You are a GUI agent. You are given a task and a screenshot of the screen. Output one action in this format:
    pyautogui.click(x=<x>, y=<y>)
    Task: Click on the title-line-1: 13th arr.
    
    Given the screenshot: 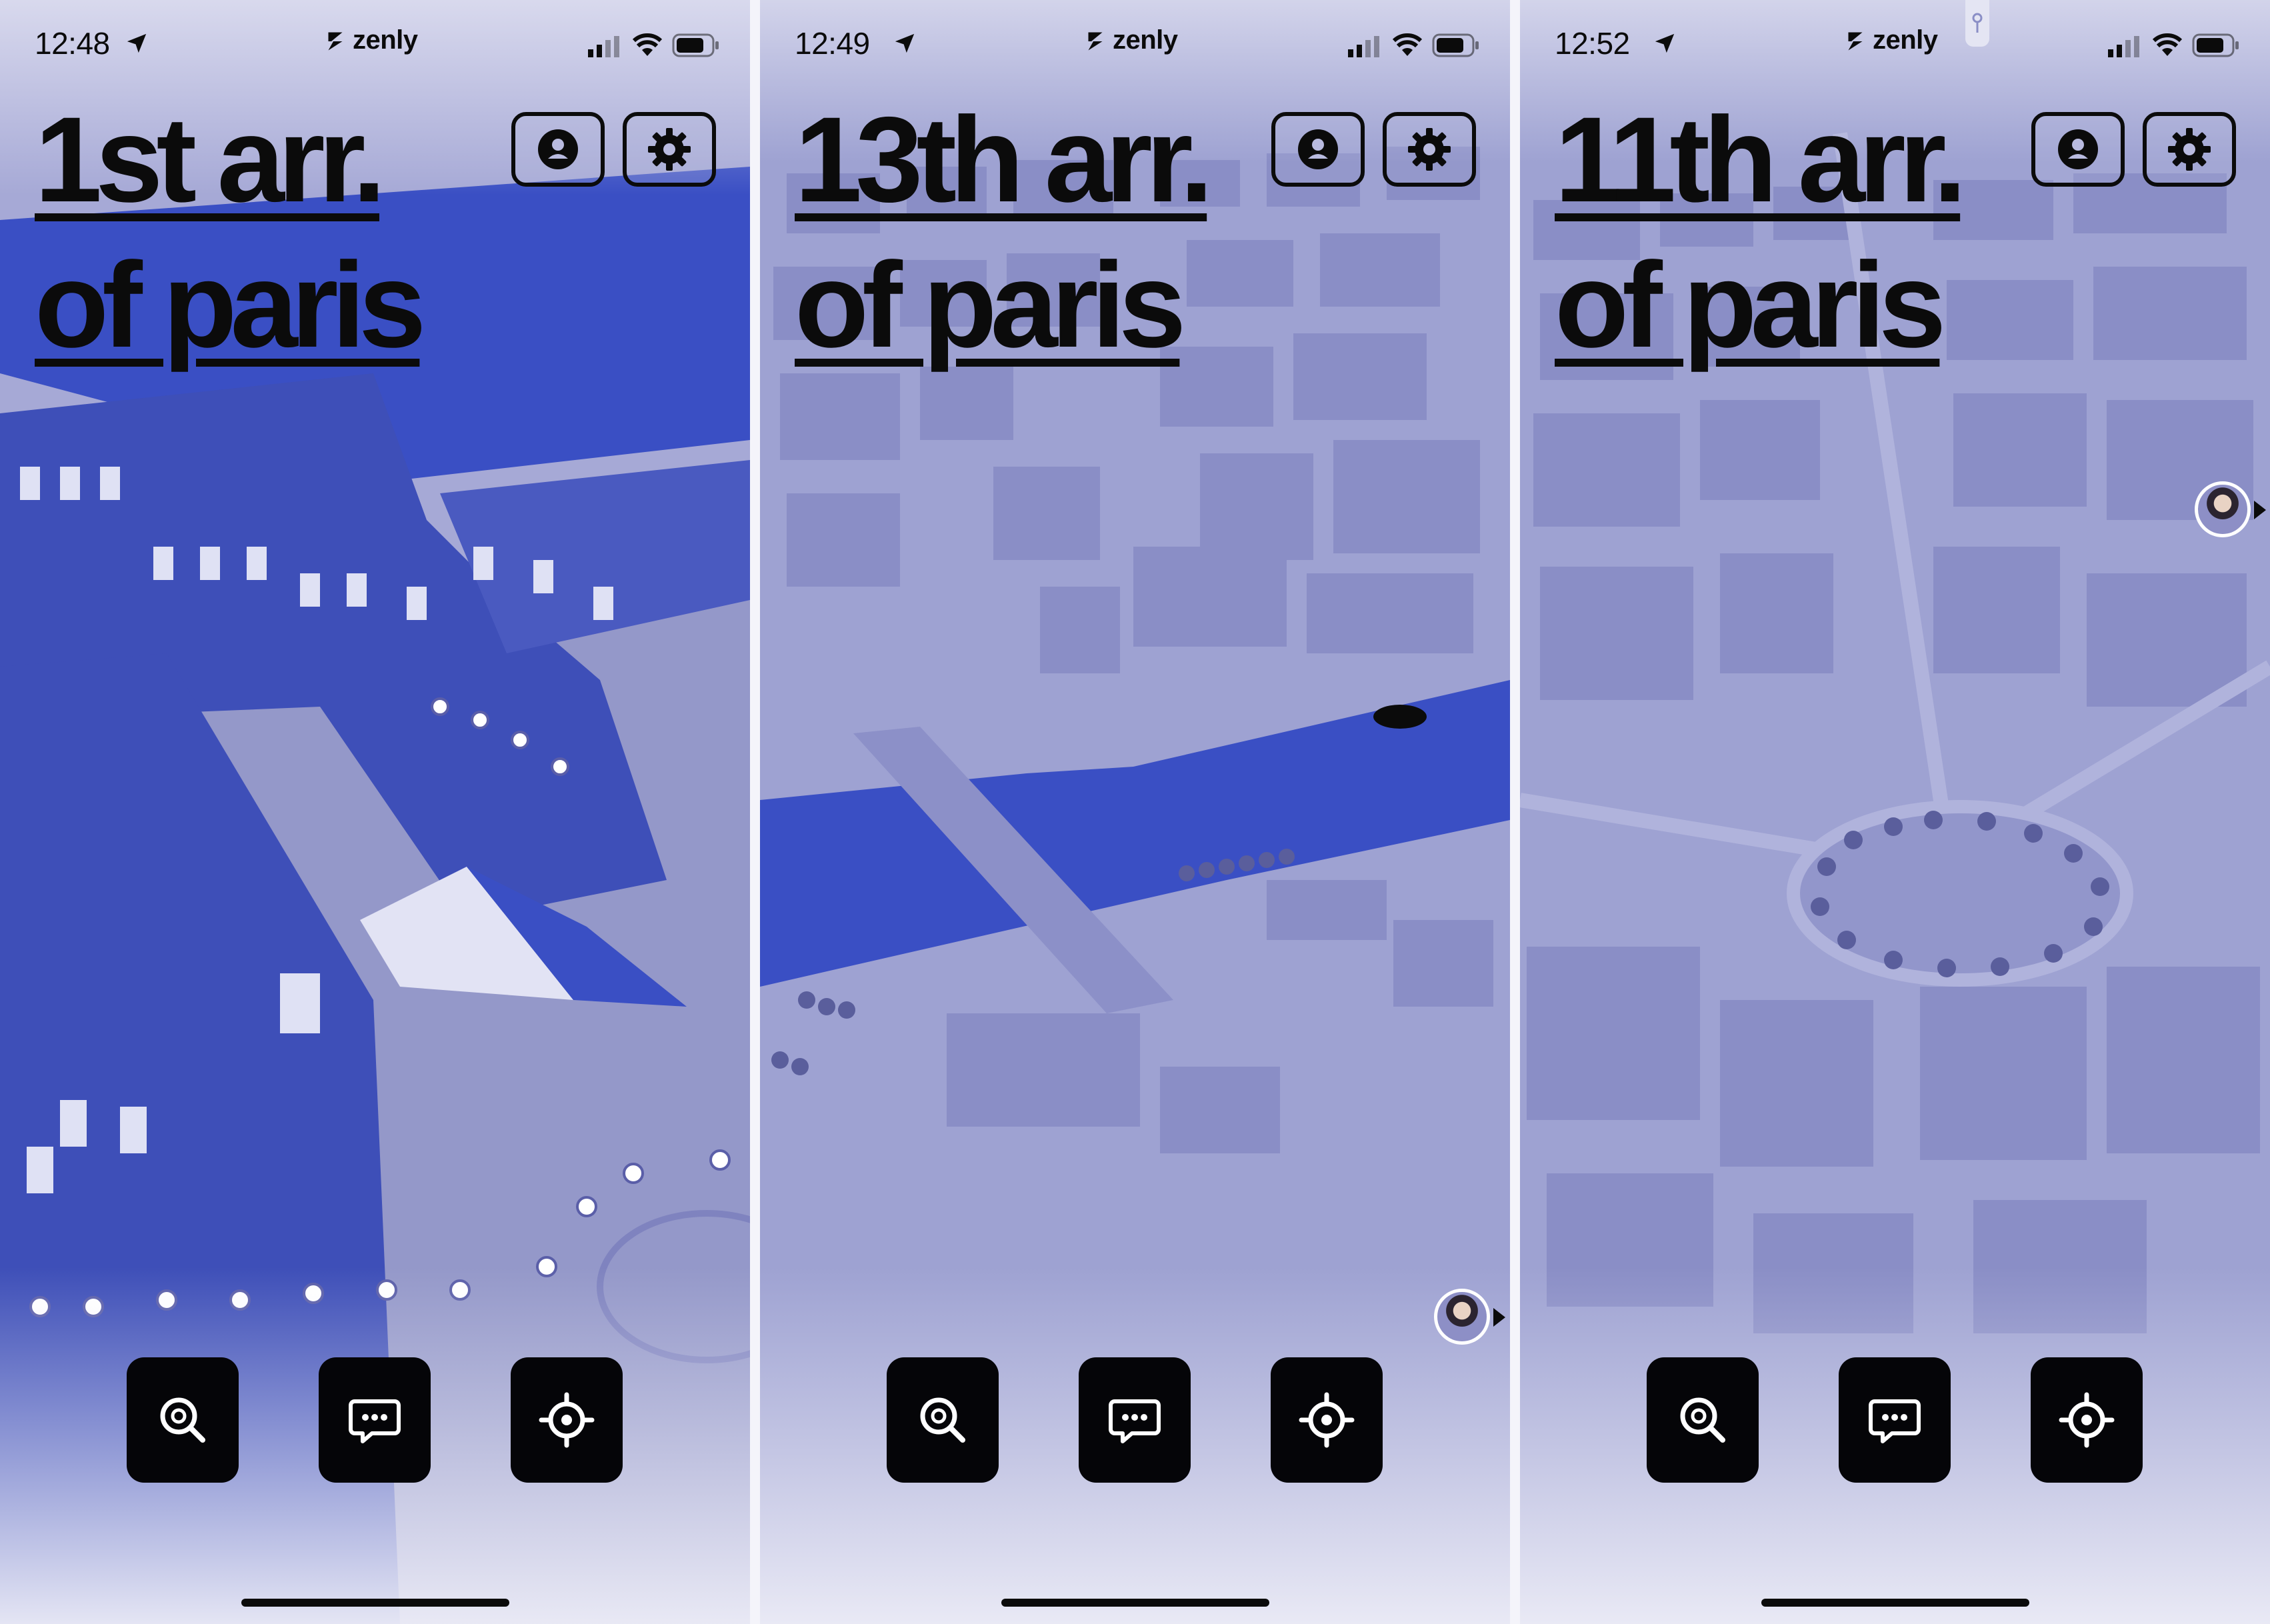 What is the action you would take?
    pyautogui.click(x=1004, y=159)
    